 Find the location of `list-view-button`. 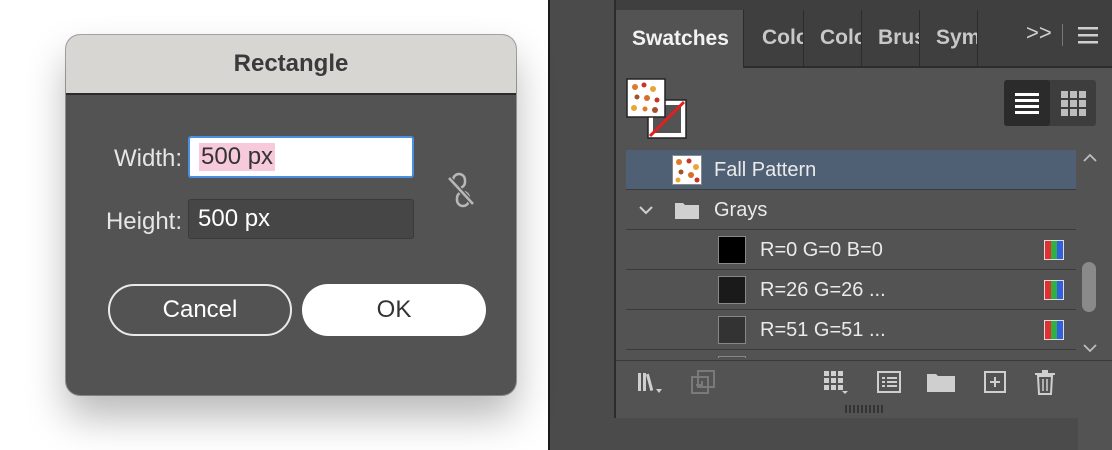

list-view-button is located at coordinates (1027, 103).